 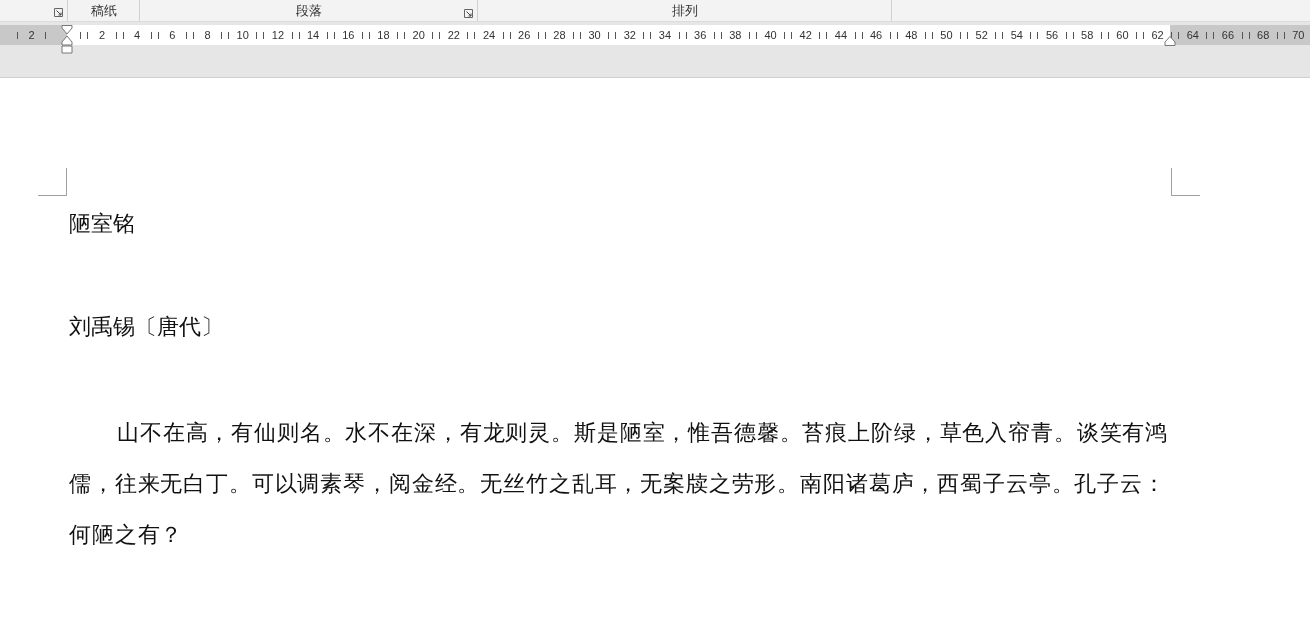 I want to click on ruler-number: 68, so click(x=1263, y=35).